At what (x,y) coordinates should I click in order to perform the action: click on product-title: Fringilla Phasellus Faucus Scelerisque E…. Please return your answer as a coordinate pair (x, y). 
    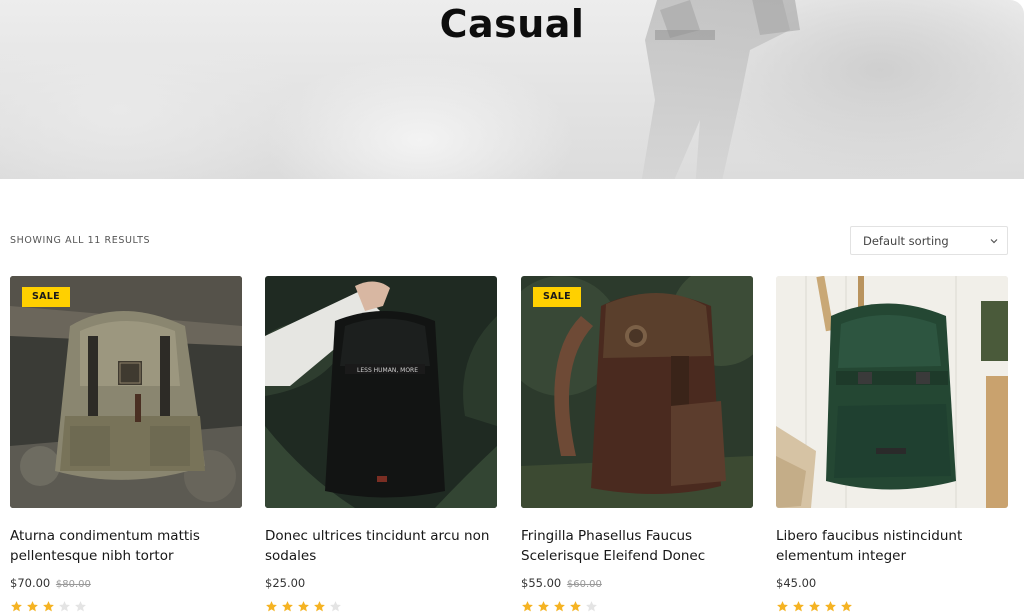
    Looking at the image, I should click on (637, 546).